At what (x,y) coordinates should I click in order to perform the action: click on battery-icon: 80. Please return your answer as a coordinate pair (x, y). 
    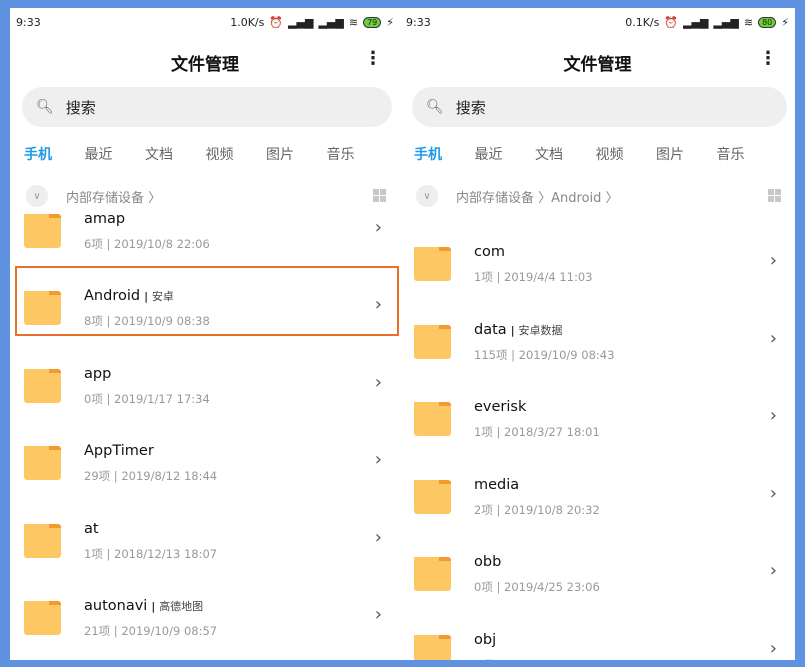
    Looking at the image, I should click on (767, 22).